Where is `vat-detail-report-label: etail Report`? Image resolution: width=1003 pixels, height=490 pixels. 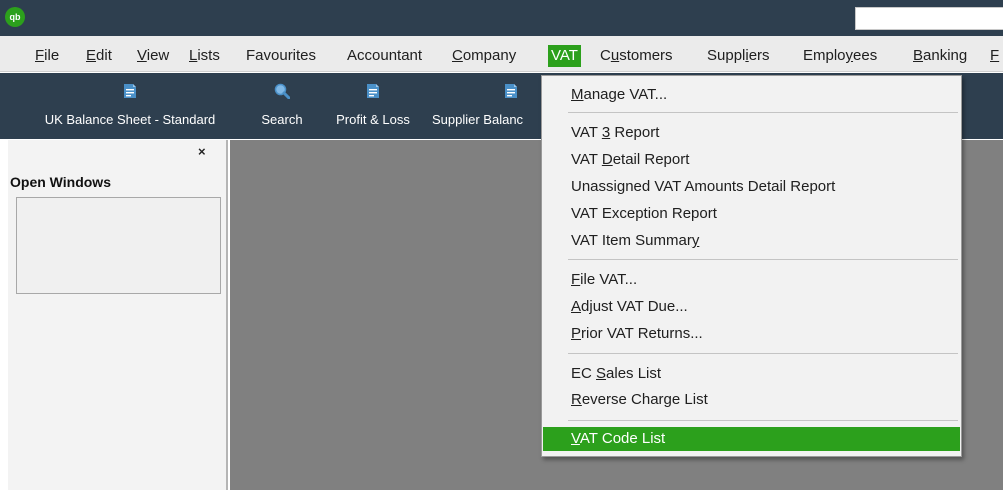 vat-detail-report-label: etail Report is located at coordinates (651, 159).